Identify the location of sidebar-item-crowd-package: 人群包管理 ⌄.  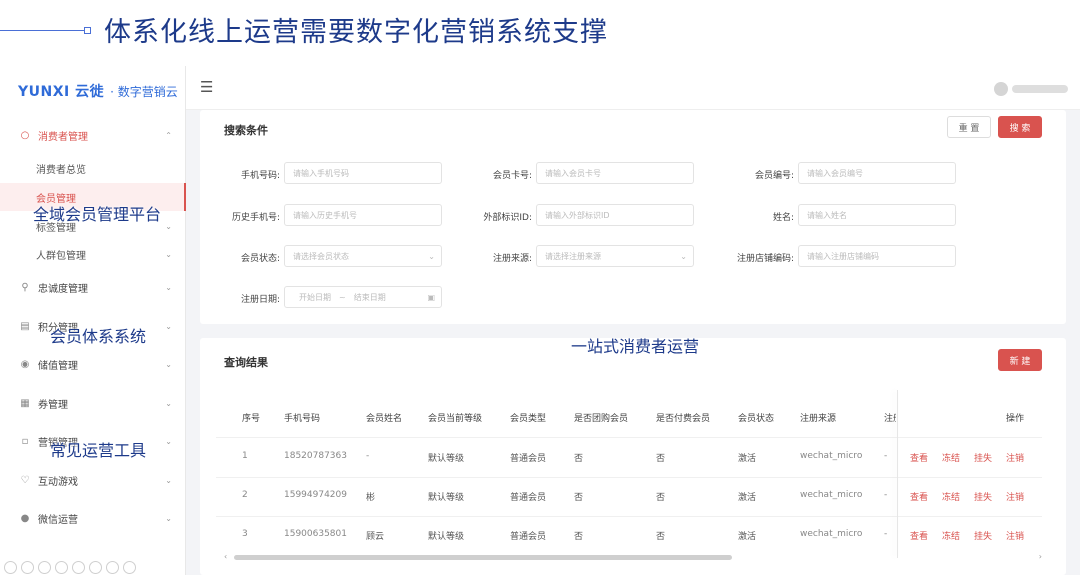
(93, 254).